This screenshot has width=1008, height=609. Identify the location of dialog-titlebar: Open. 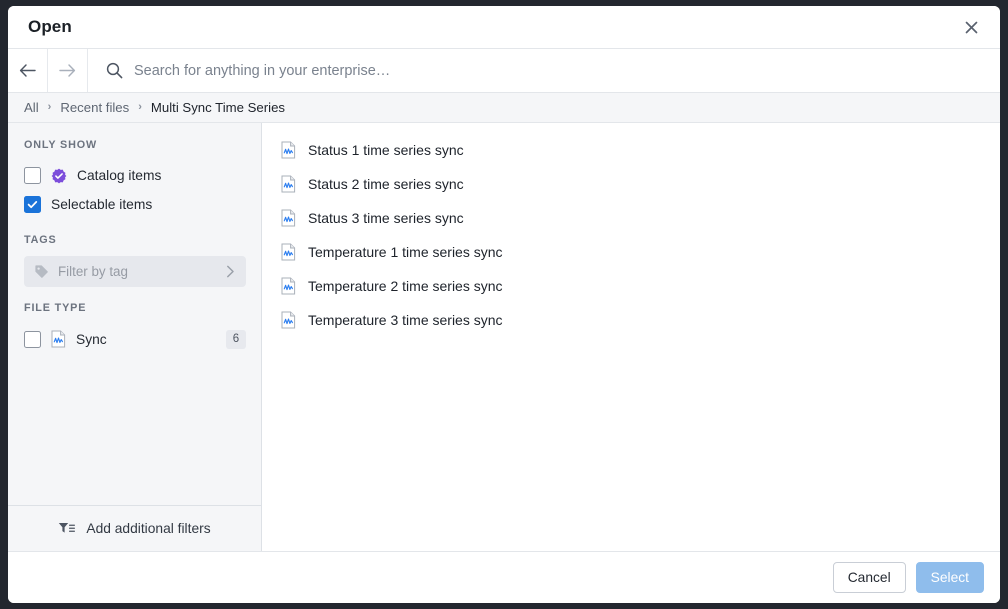
(504, 27).